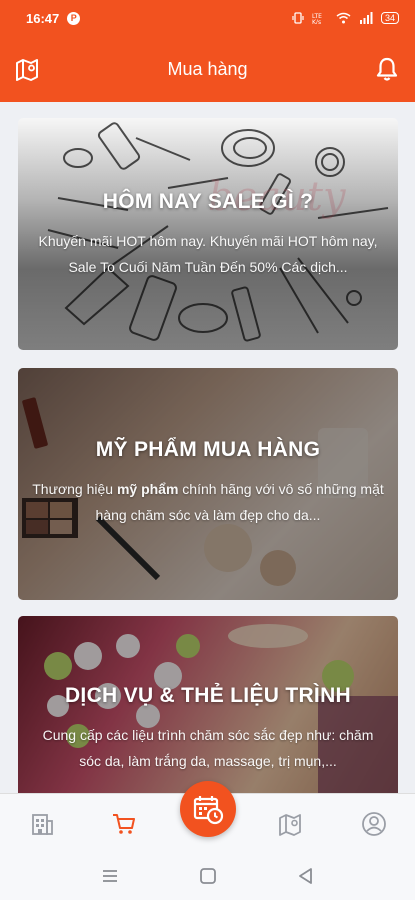 The height and width of the screenshot is (900, 415). I want to click on wifi-icon, so click(343, 18).